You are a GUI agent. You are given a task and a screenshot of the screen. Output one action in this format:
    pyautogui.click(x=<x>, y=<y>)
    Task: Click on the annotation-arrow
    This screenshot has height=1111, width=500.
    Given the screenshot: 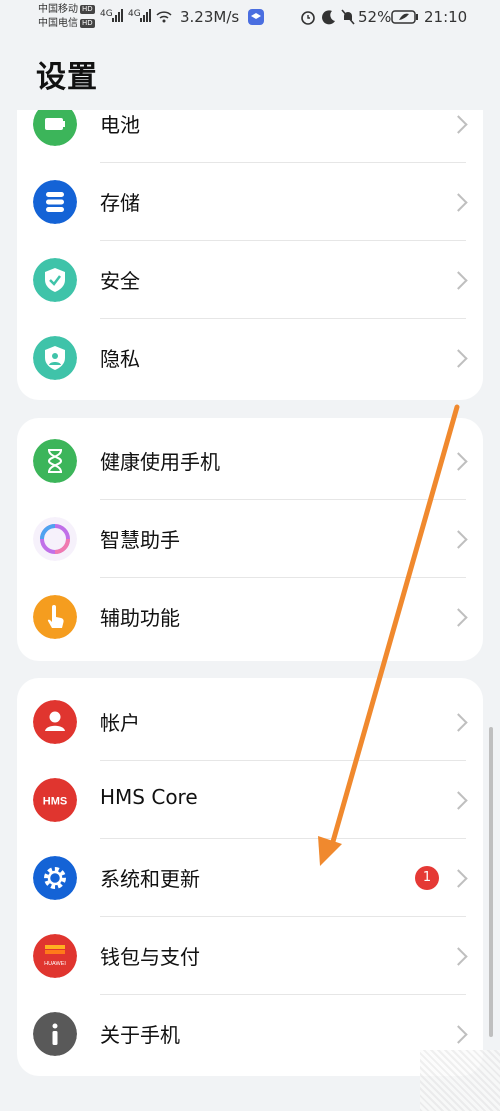 What is the action you would take?
    pyautogui.click(x=389, y=635)
    